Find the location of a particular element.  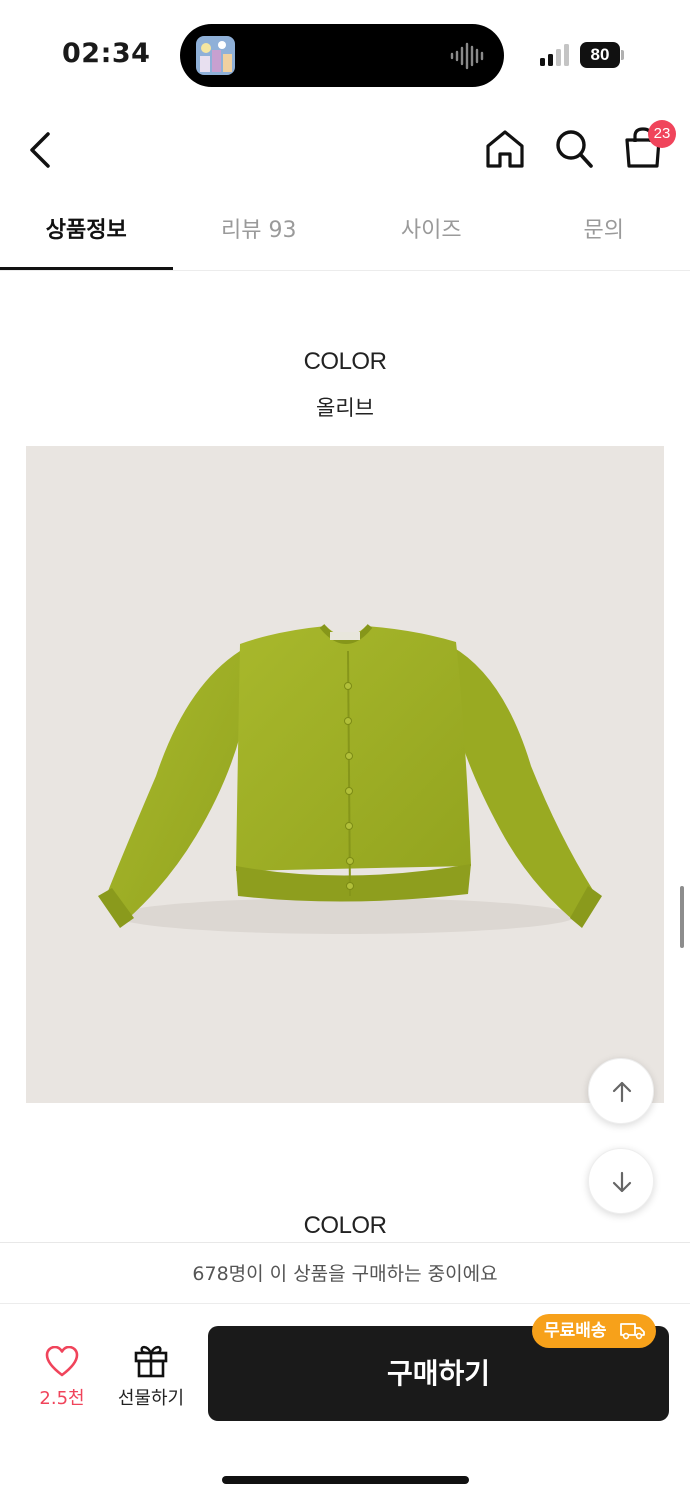

battery-level: 80 is located at coordinates (600, 55).